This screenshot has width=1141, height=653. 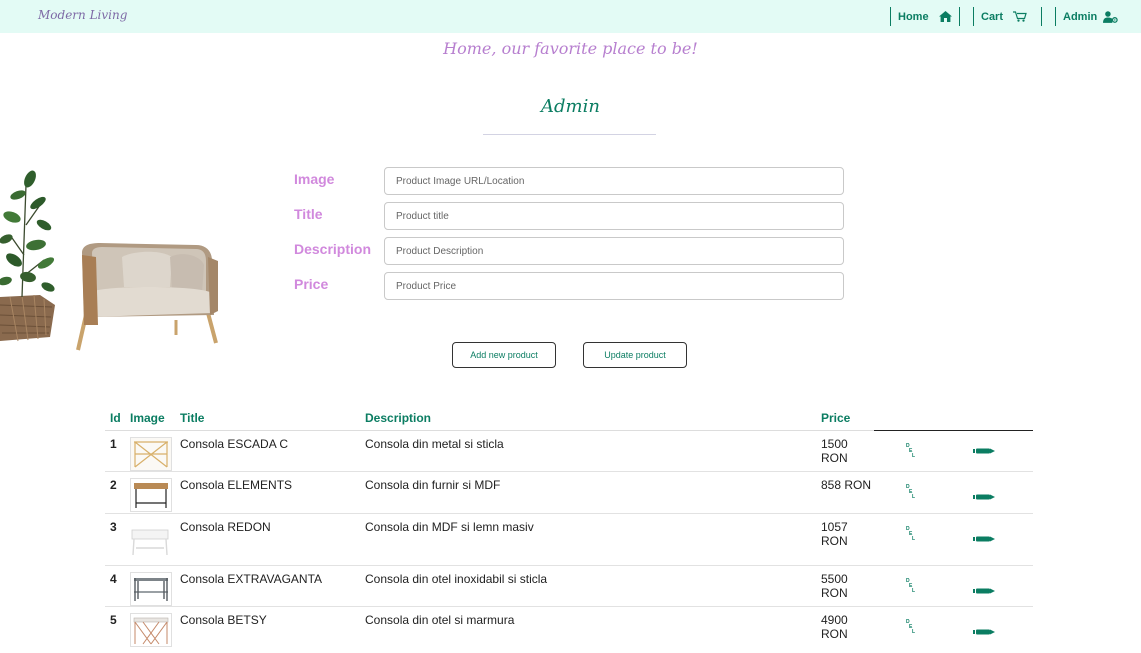 What do you see at coordinates (267, 451) in the screenshot?
I see `row-title: Consola ESCADA C` at bounding box center [267, 451].